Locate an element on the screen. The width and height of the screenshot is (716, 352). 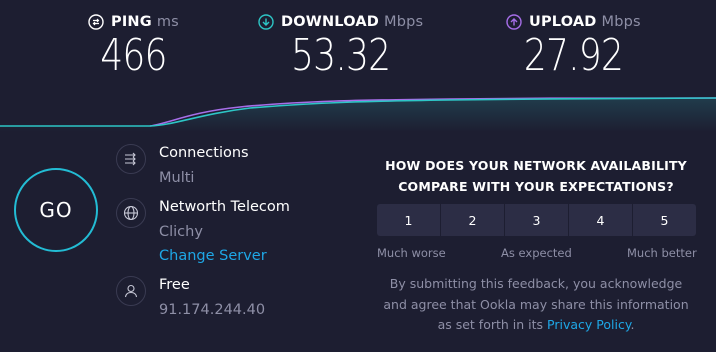
server-info: Networth Telecom Clichy Change Server is located at coordinates (203, 232).